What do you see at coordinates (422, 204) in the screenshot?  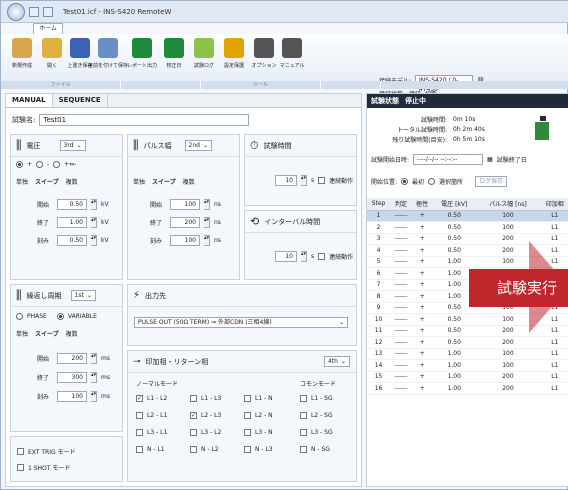 I see `column-header: 極性` at bounding box center [422, 204].